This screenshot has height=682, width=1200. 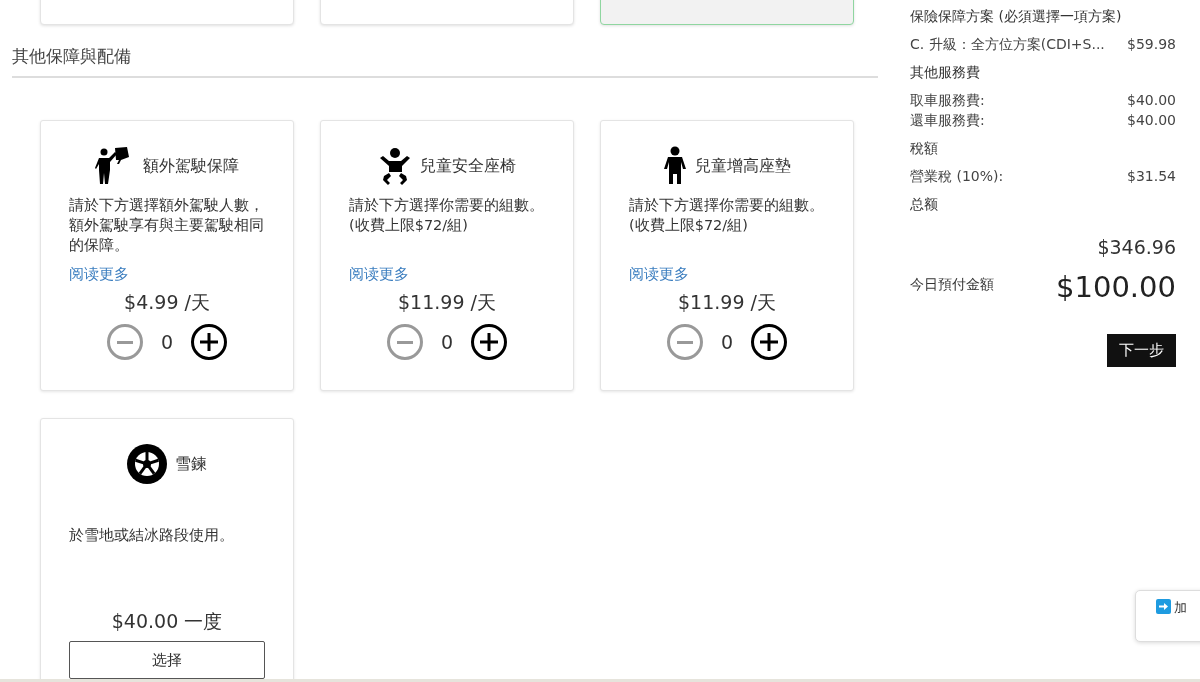 What do you see at coordinates (191, 166) in the screenshot?
I see `extra-title: 額外駕駛保障` at bounding box center [191, 166].